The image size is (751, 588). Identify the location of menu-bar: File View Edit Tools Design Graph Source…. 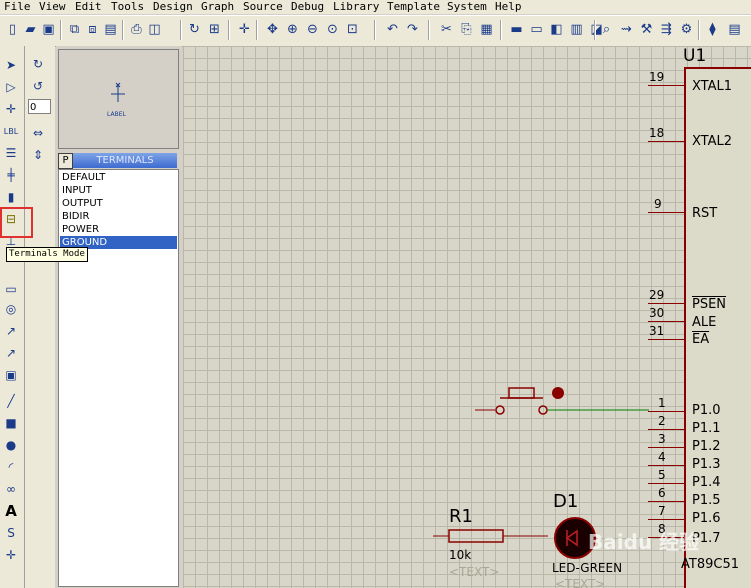
(375, 7).